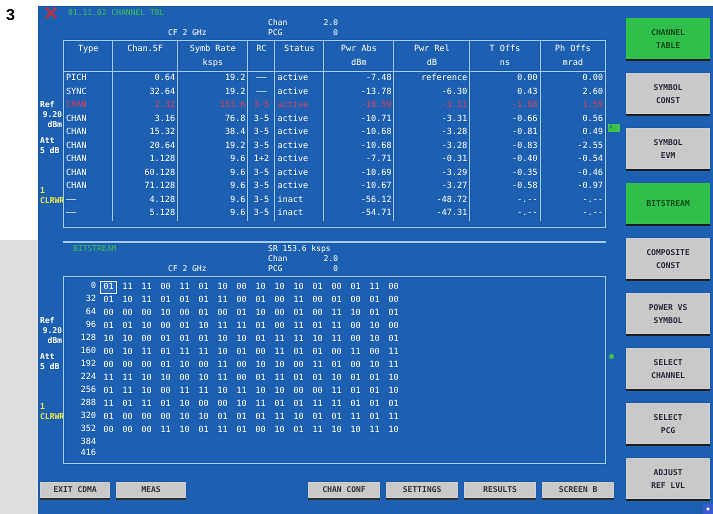 This screenshot has width=713, height=514. Describe the element at coordinates (54, 341) in the screenshot. I see `ref-unit: dBm` at that location.